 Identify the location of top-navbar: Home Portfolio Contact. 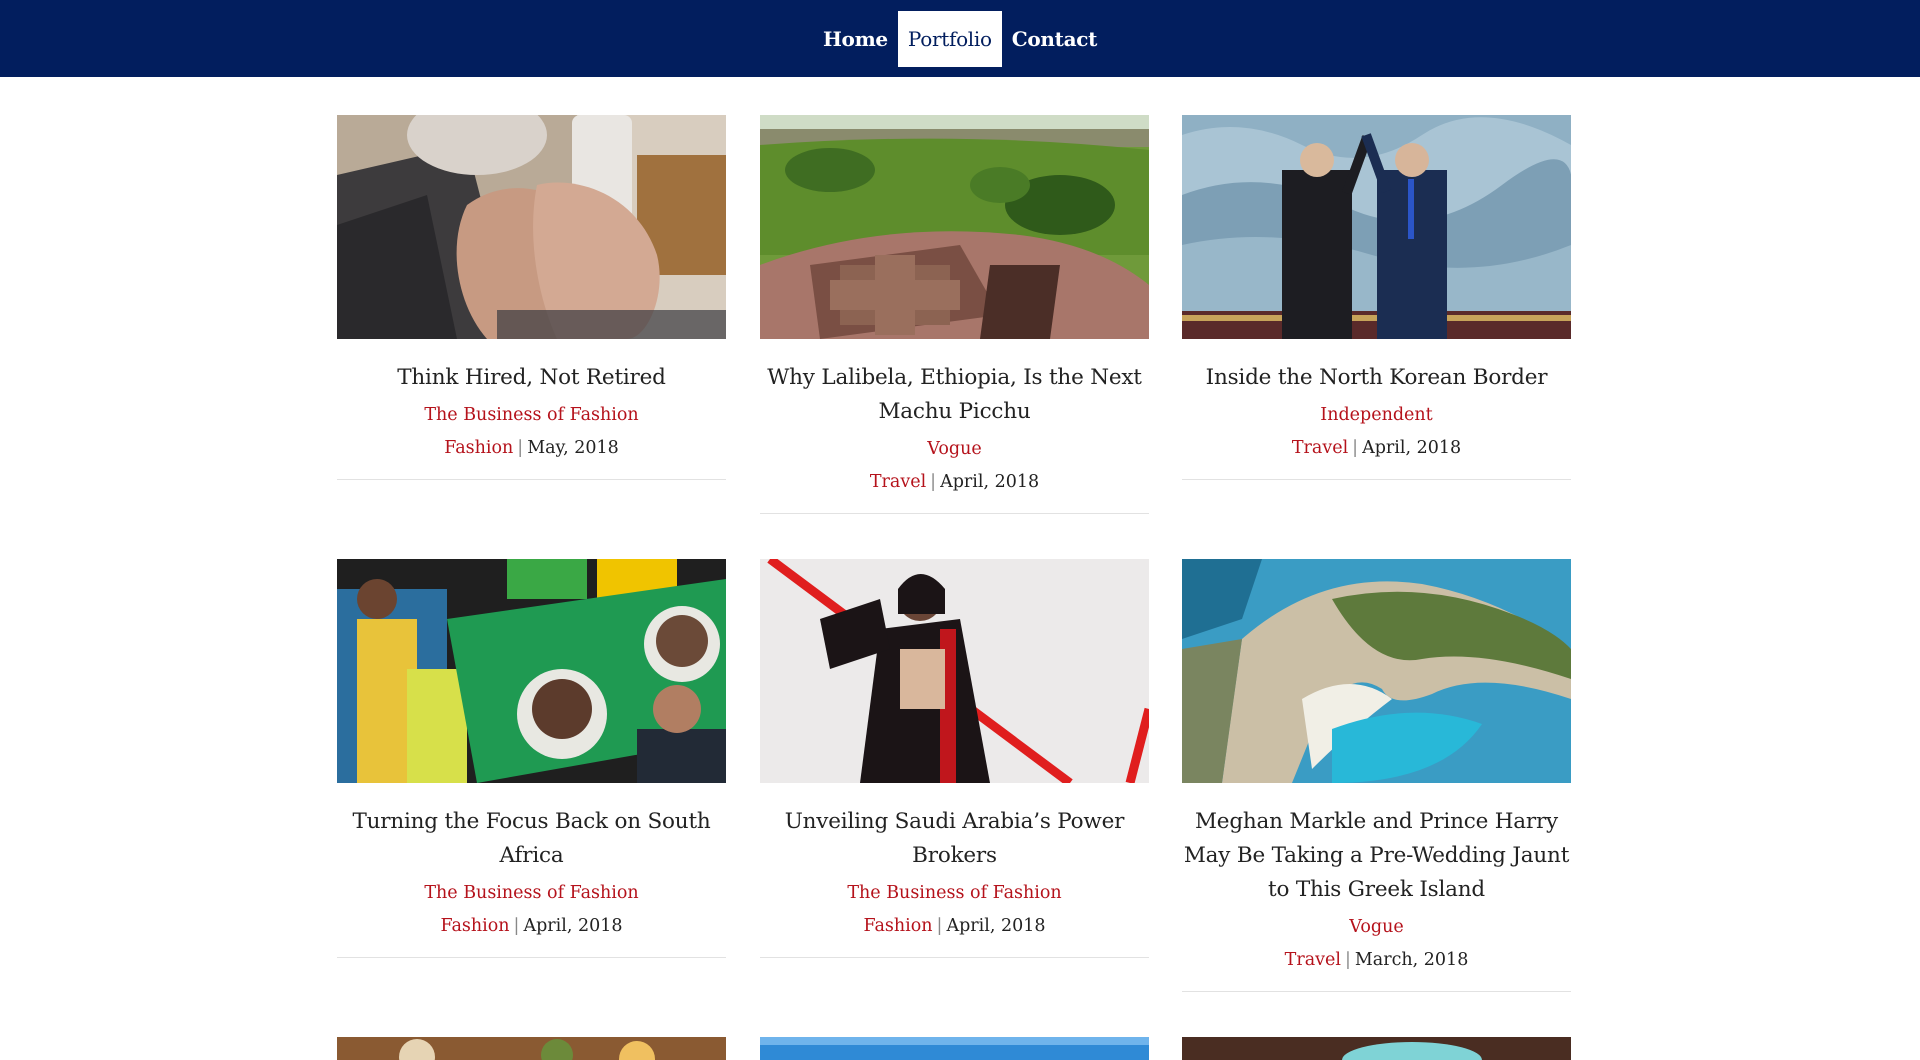
(960, 38).